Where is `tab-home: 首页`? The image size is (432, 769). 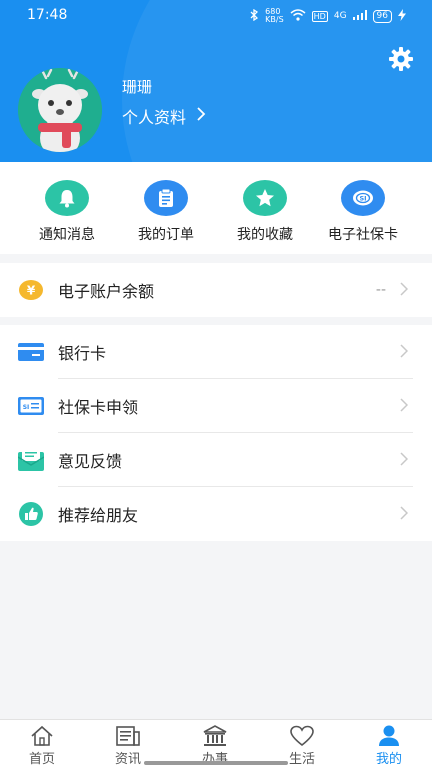
tab-home: 首页 is located at coordinates (42, 745).